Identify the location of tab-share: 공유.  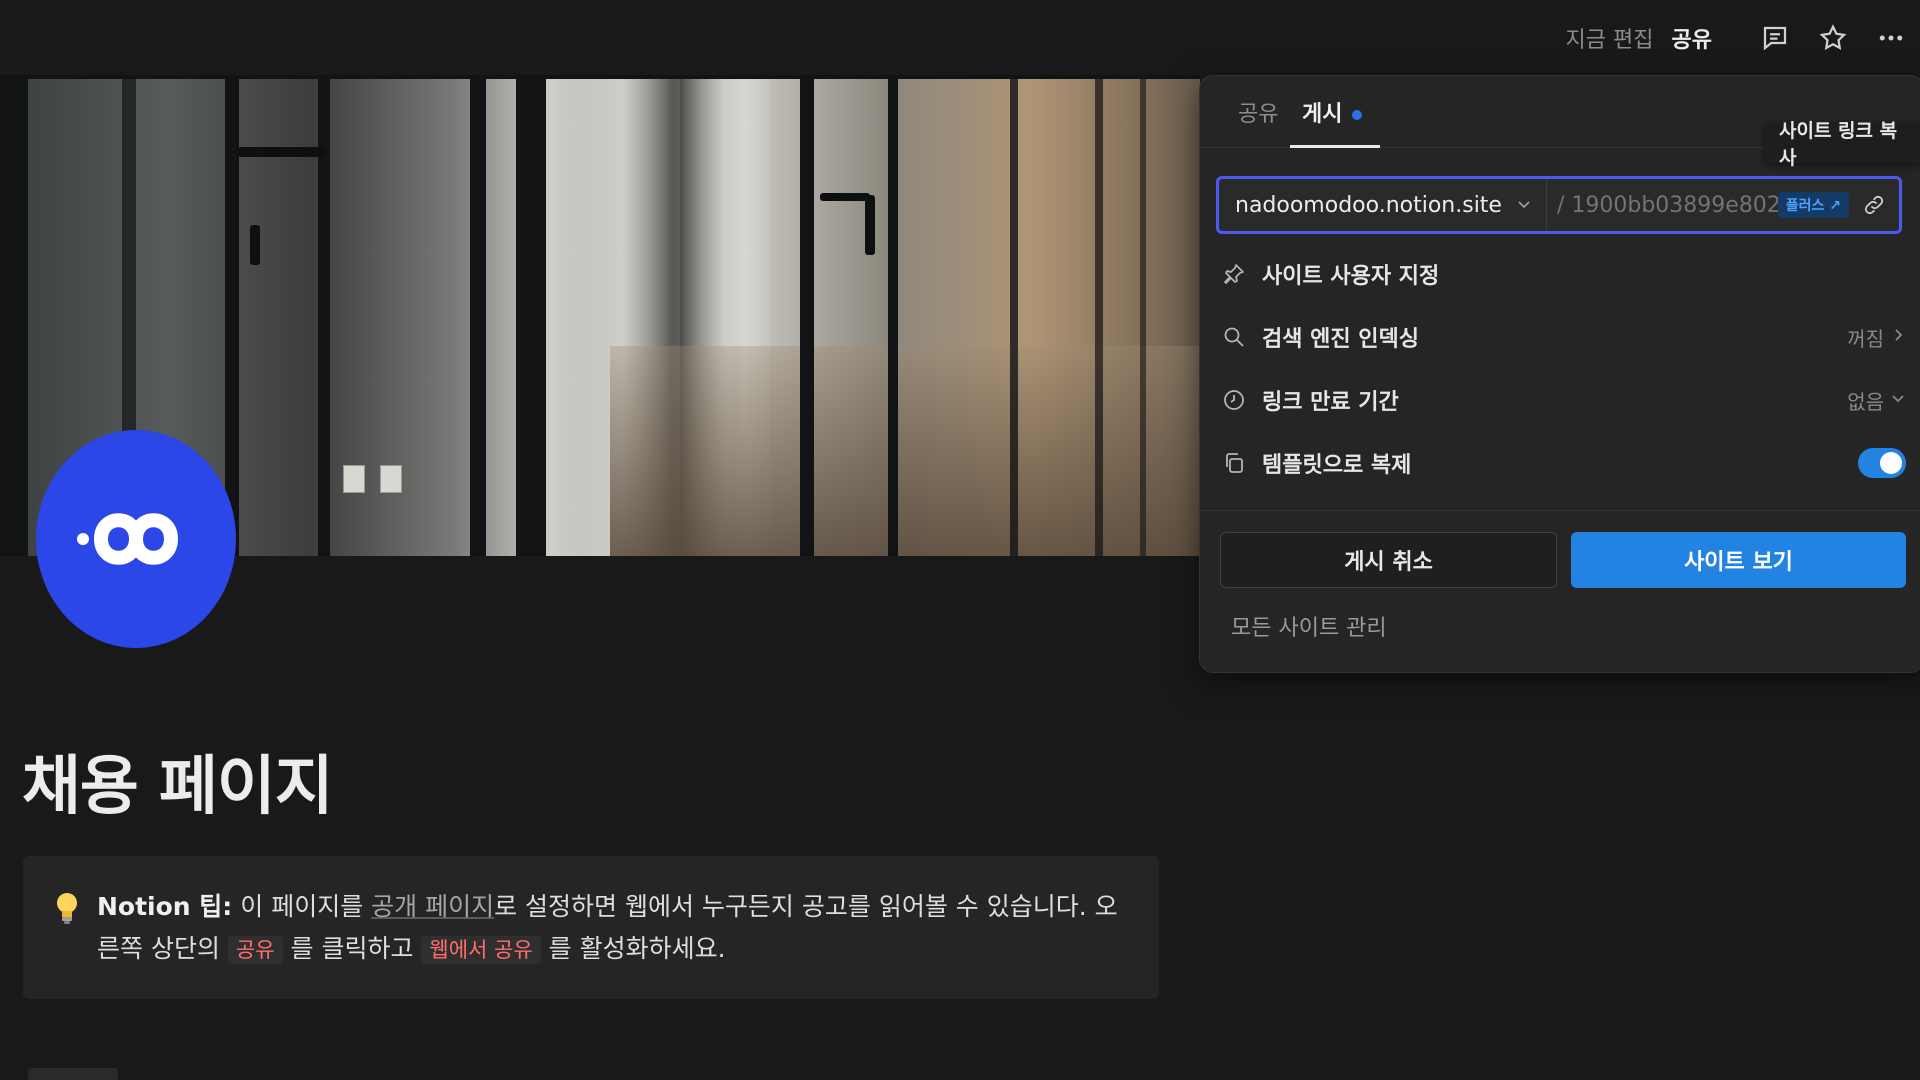
(1258, 122).